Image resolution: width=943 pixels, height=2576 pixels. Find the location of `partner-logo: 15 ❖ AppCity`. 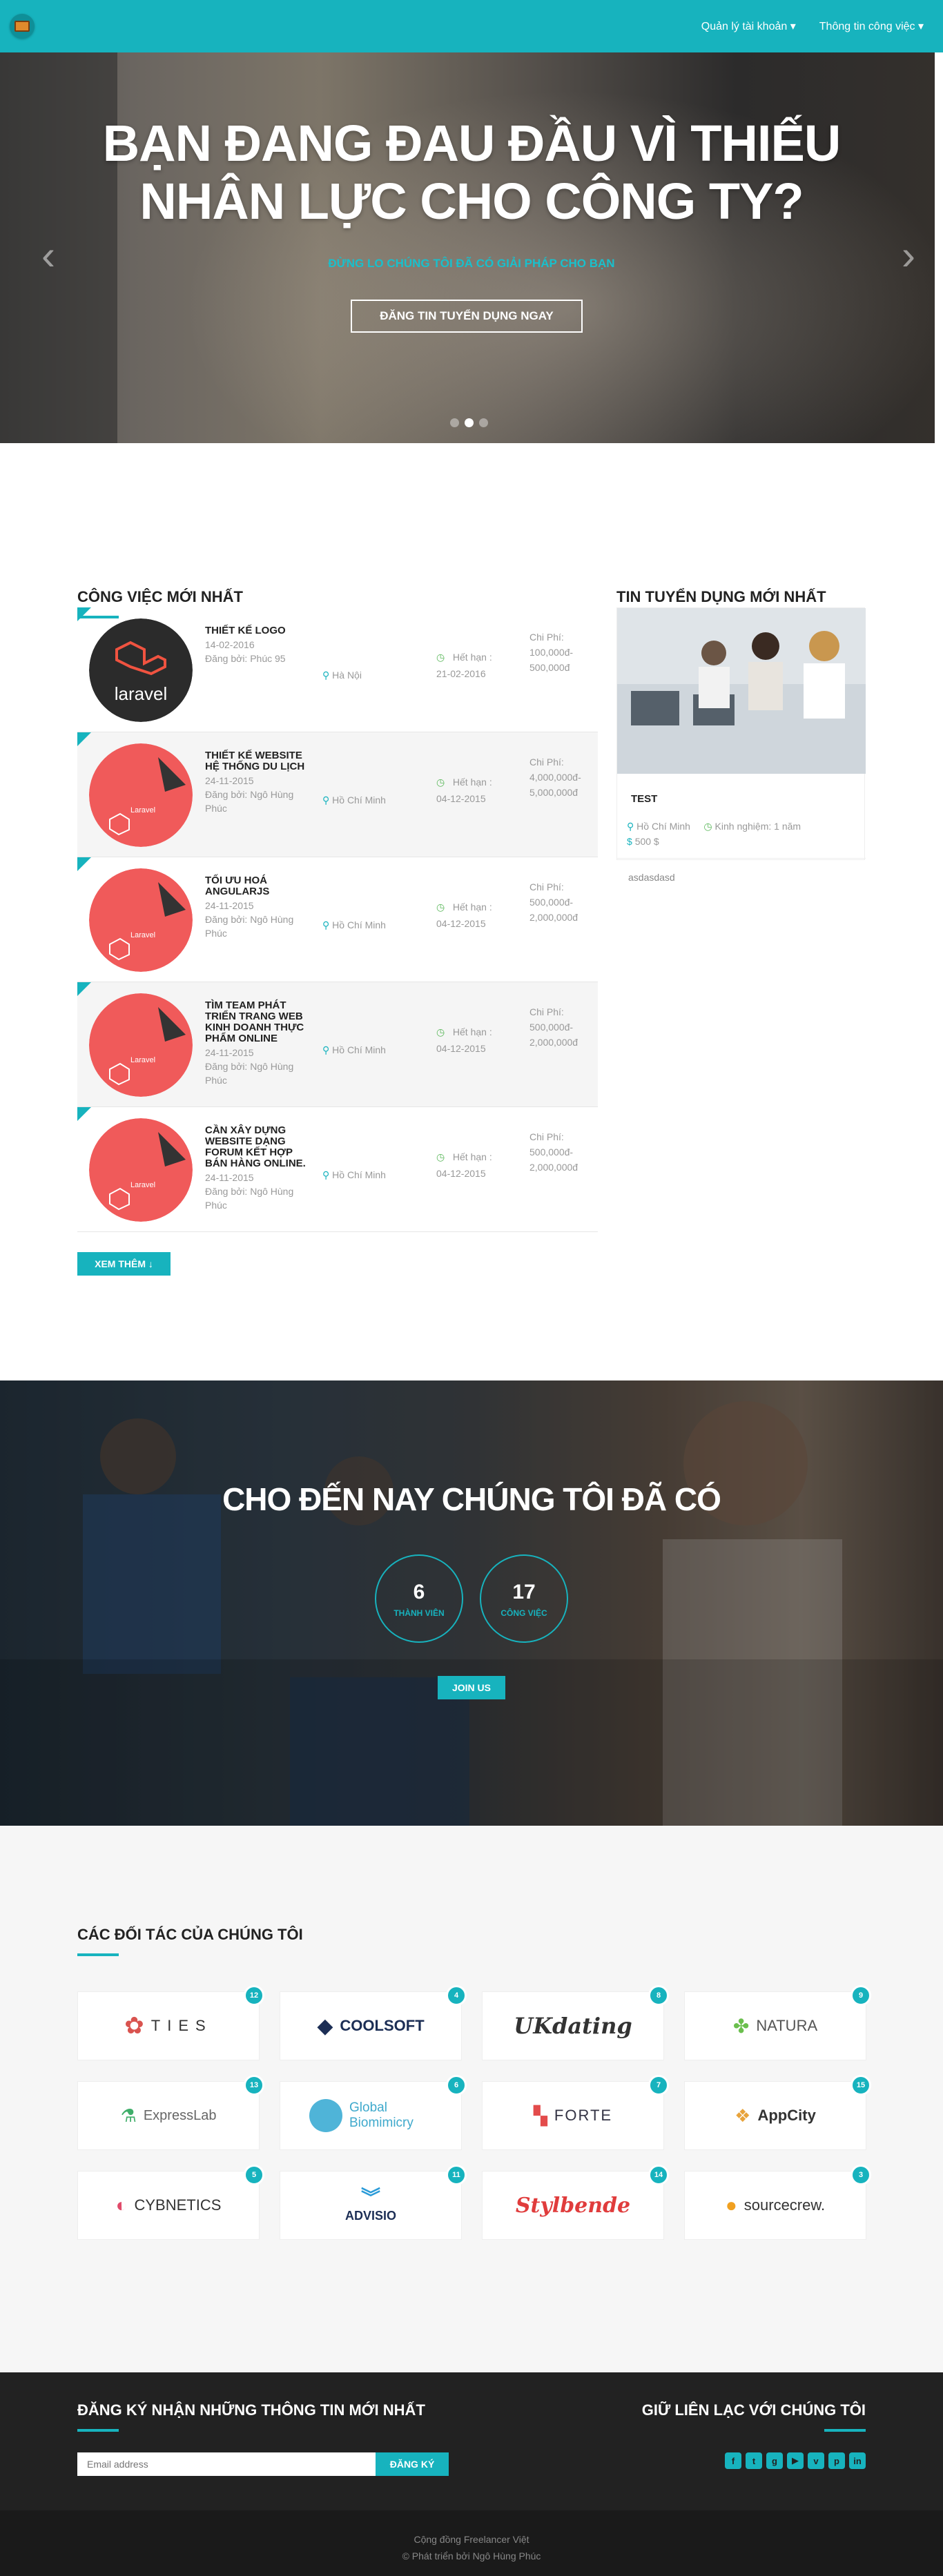

partner-logo: 15 ❖ AppCity is located at coordinates (777, 2112).